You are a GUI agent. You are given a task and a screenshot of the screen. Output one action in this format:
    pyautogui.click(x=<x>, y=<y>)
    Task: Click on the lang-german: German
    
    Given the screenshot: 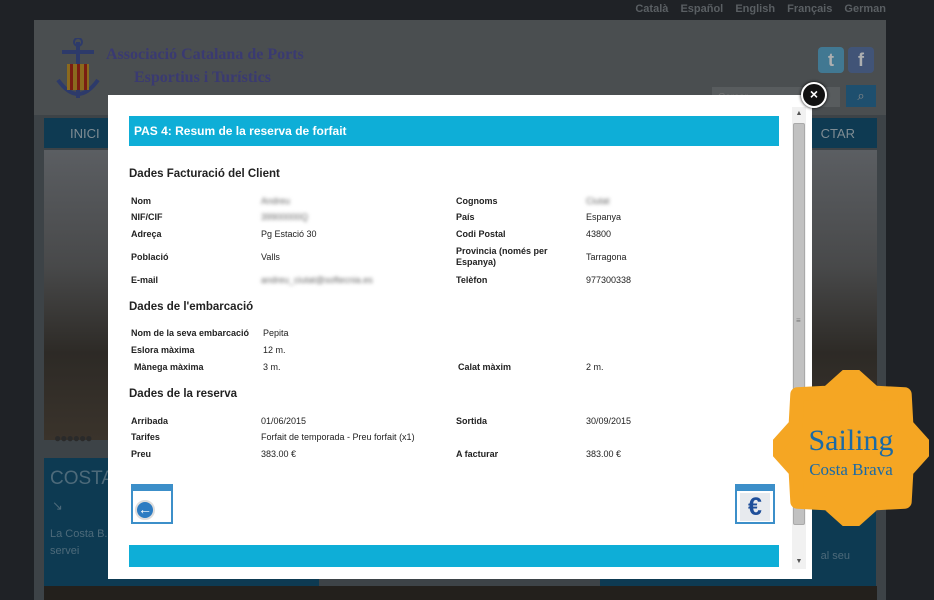 What is the action you would take?
    pyautogui.click(x=865, y=9)
    